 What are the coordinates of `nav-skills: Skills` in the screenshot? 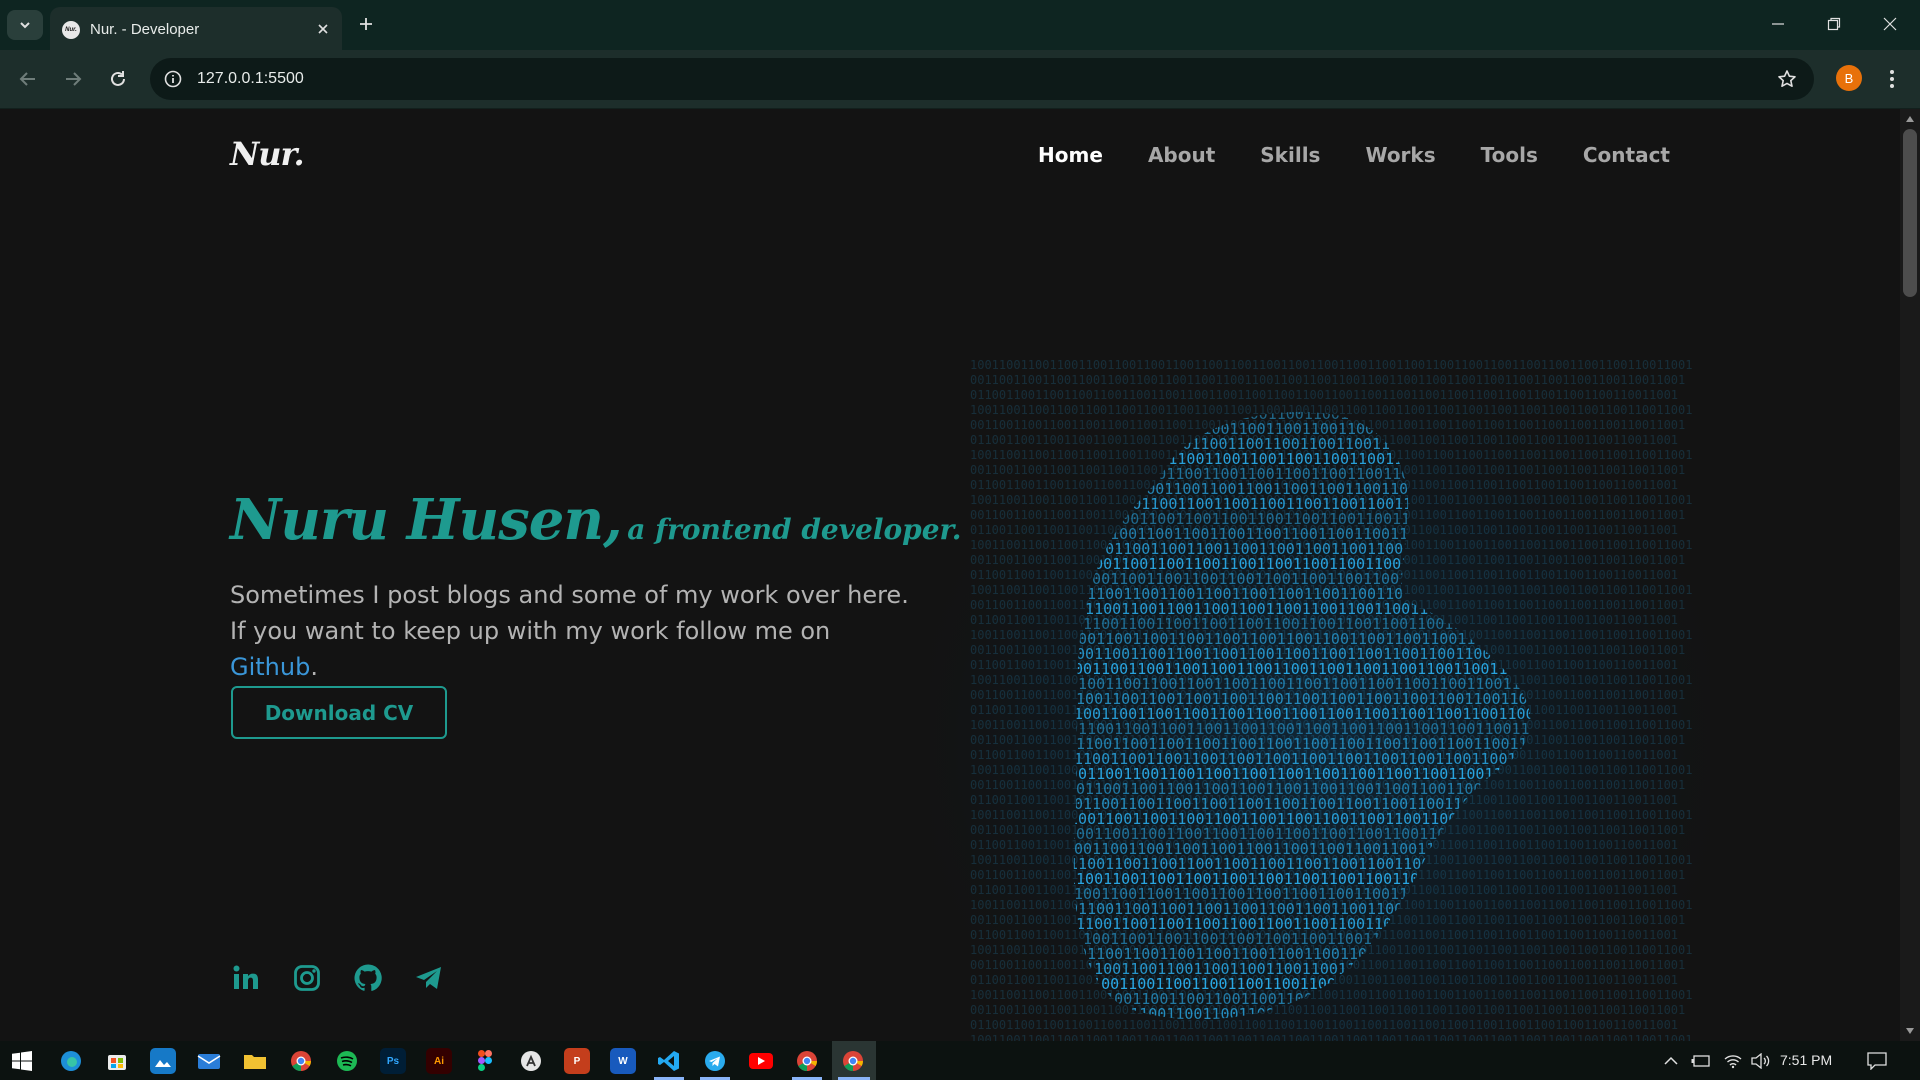 It's located at (1290, 155).